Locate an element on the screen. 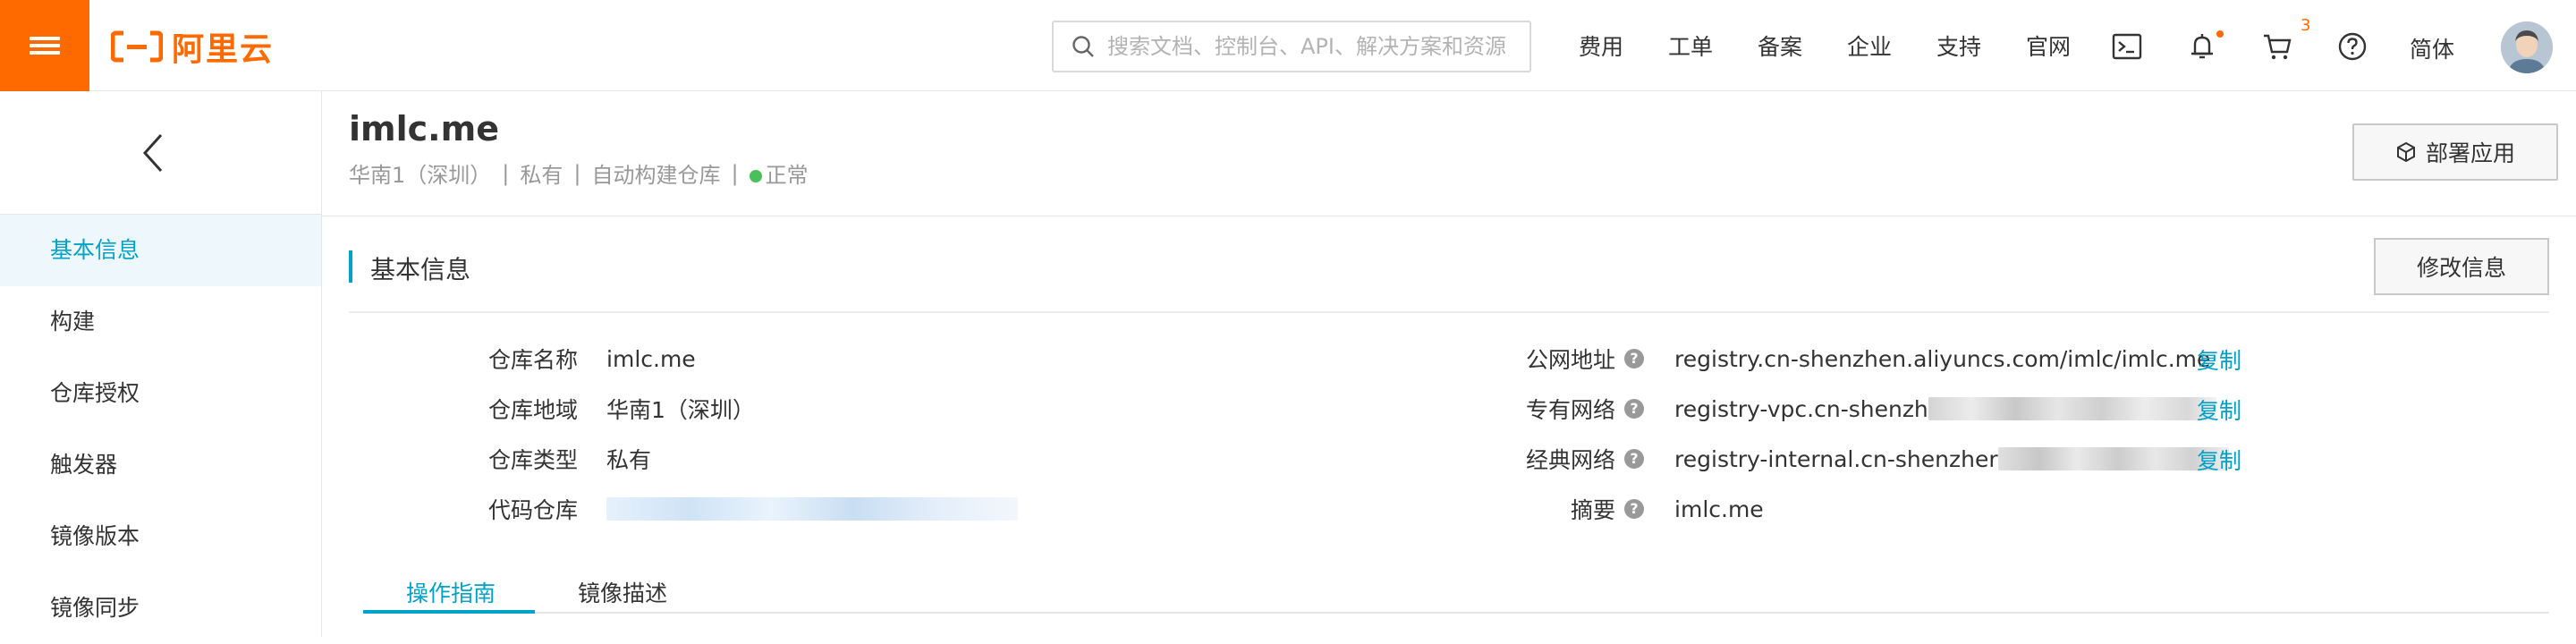 The height and width of the screenshot is (644, 2576). menu-button is located at coordinates (44, 45).